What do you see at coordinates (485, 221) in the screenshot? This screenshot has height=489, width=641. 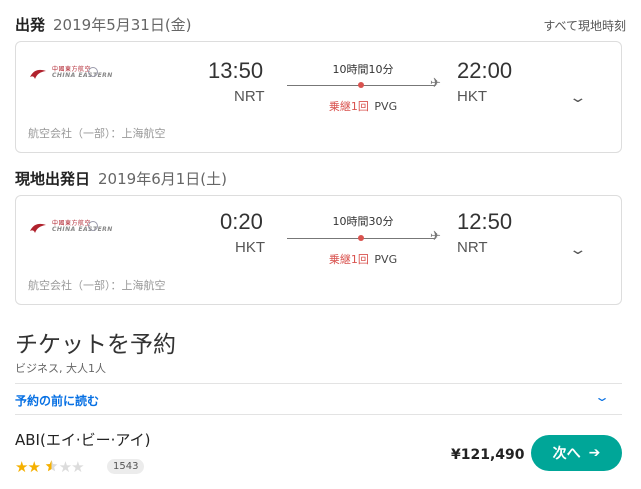 I see `arrive-time: 12:50` at bounding box center [485, 221].